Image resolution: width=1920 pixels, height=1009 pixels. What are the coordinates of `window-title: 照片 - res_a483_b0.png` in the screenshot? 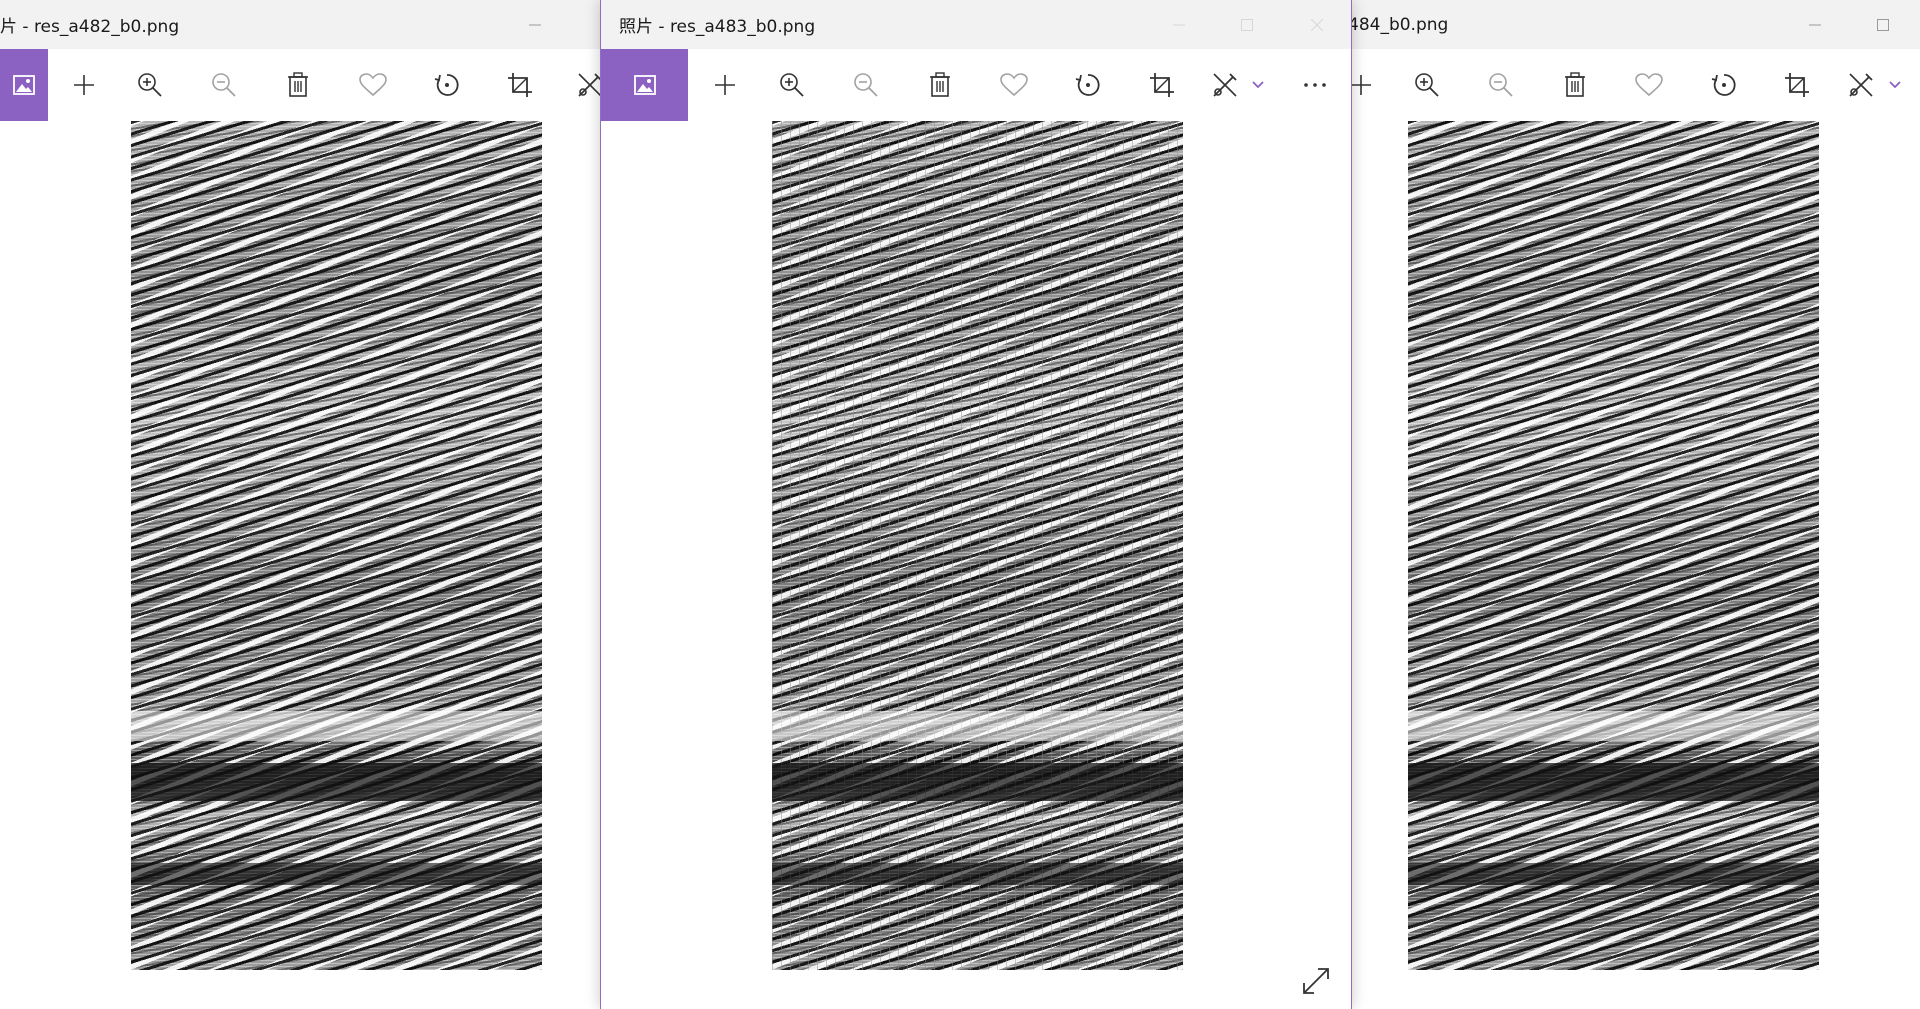 It's located at (717, 27).